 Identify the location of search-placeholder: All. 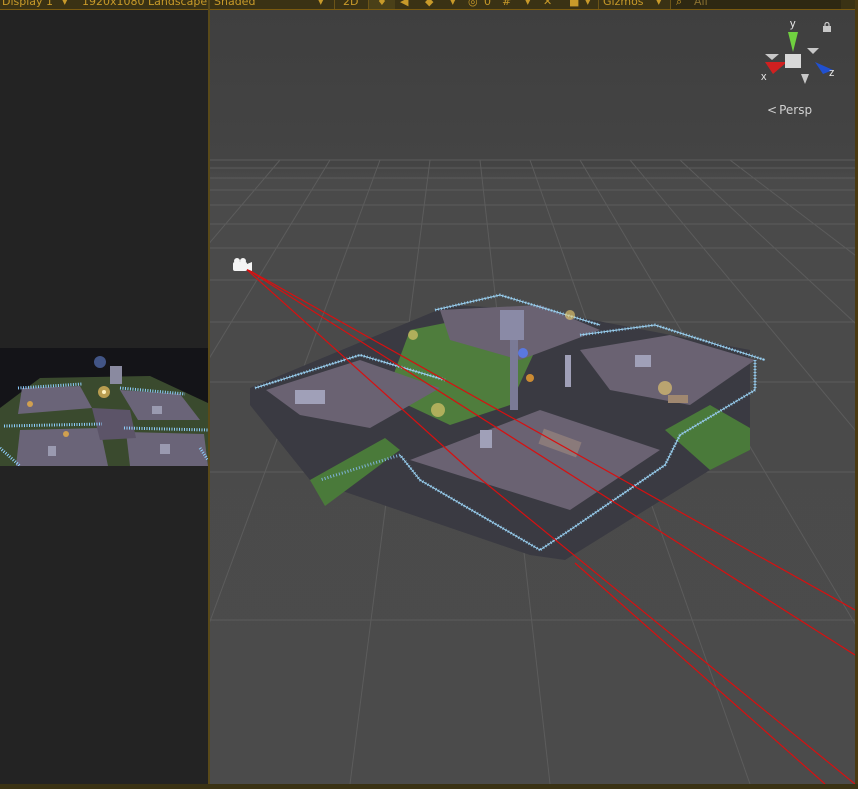
(701, 4).